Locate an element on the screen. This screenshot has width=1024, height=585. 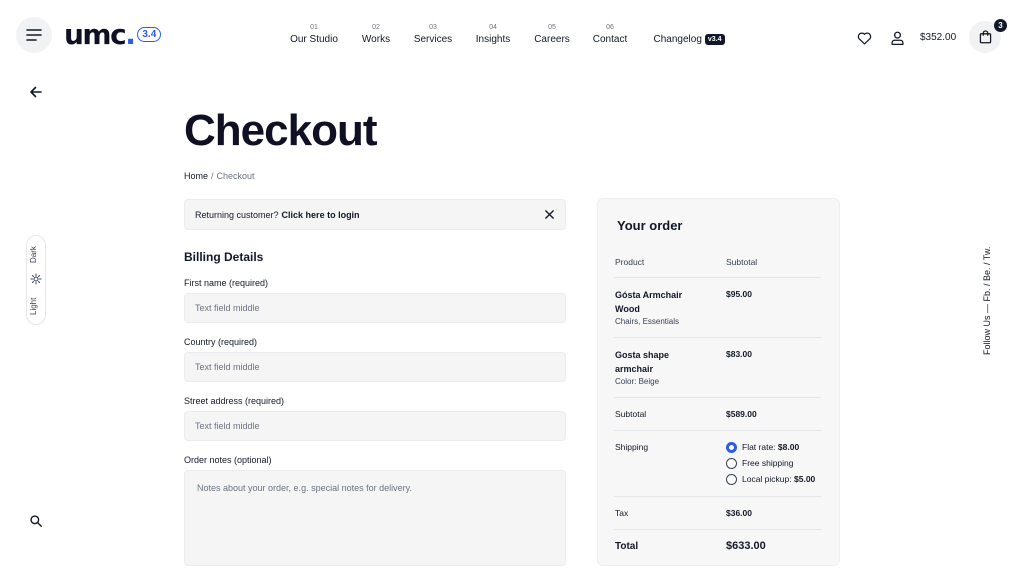
social-follow-links: Follow Us — Fb. / Be. / Tw. is located at coordinates (989, 282).